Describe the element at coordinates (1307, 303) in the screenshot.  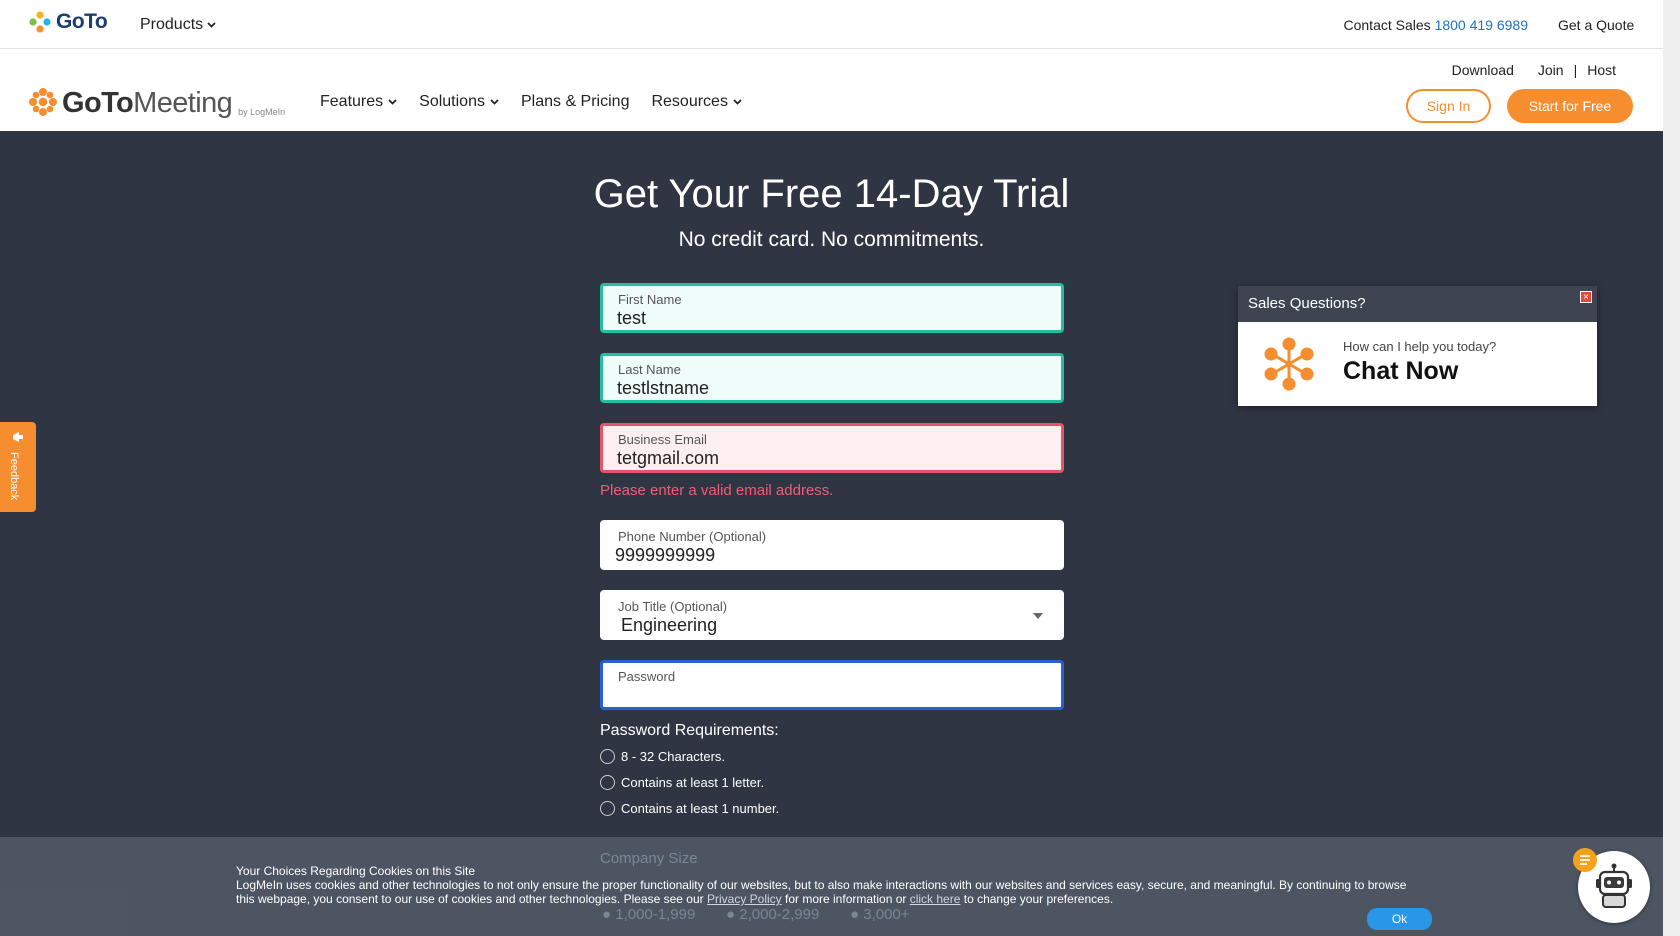
I see `chat-header-title: Sales Questions?` at that location.